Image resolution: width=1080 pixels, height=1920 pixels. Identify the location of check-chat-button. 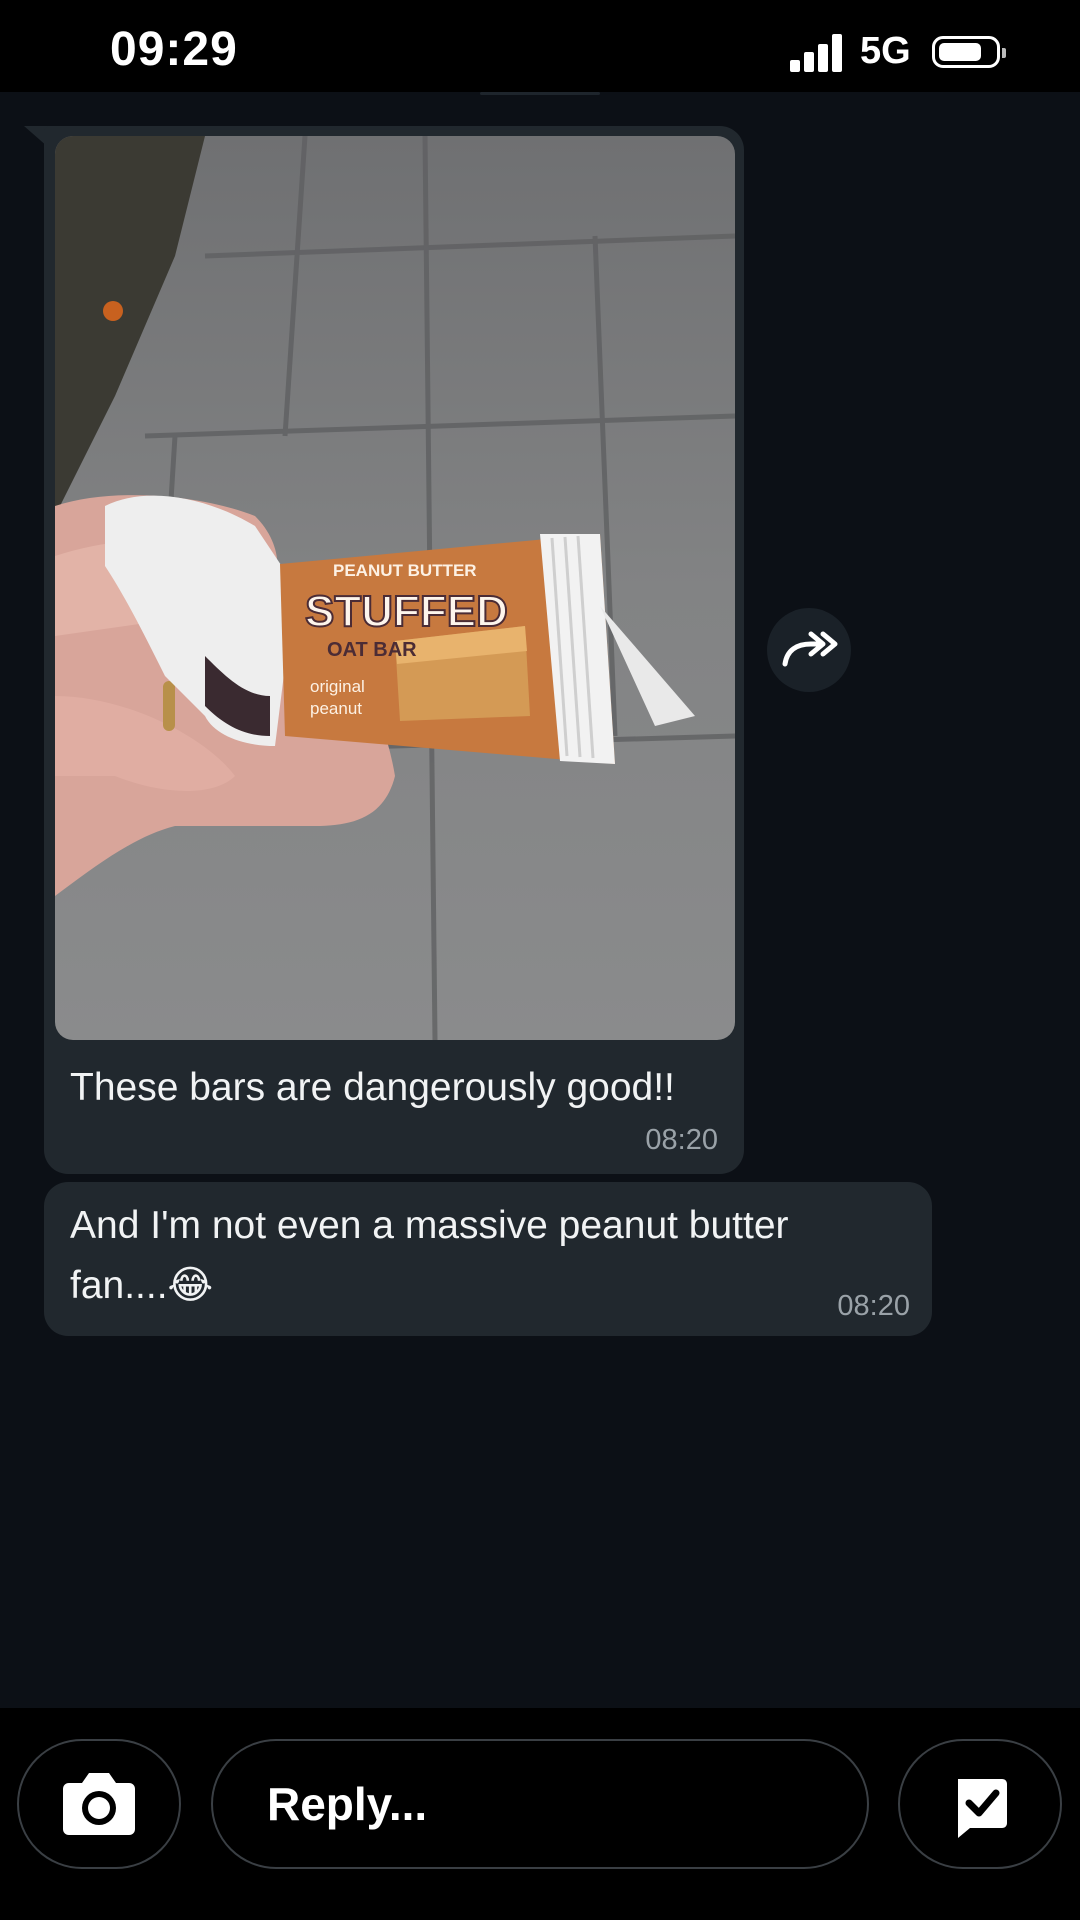
(980, 1804).